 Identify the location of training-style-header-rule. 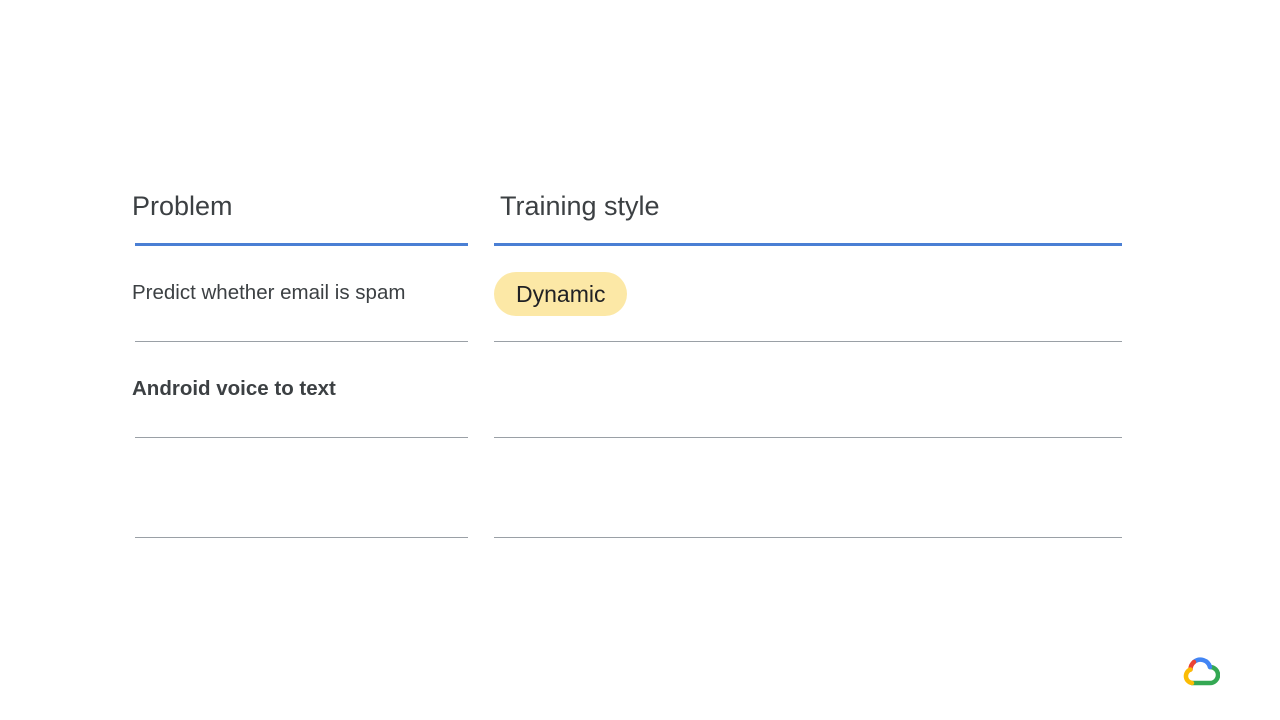
(808, 244).